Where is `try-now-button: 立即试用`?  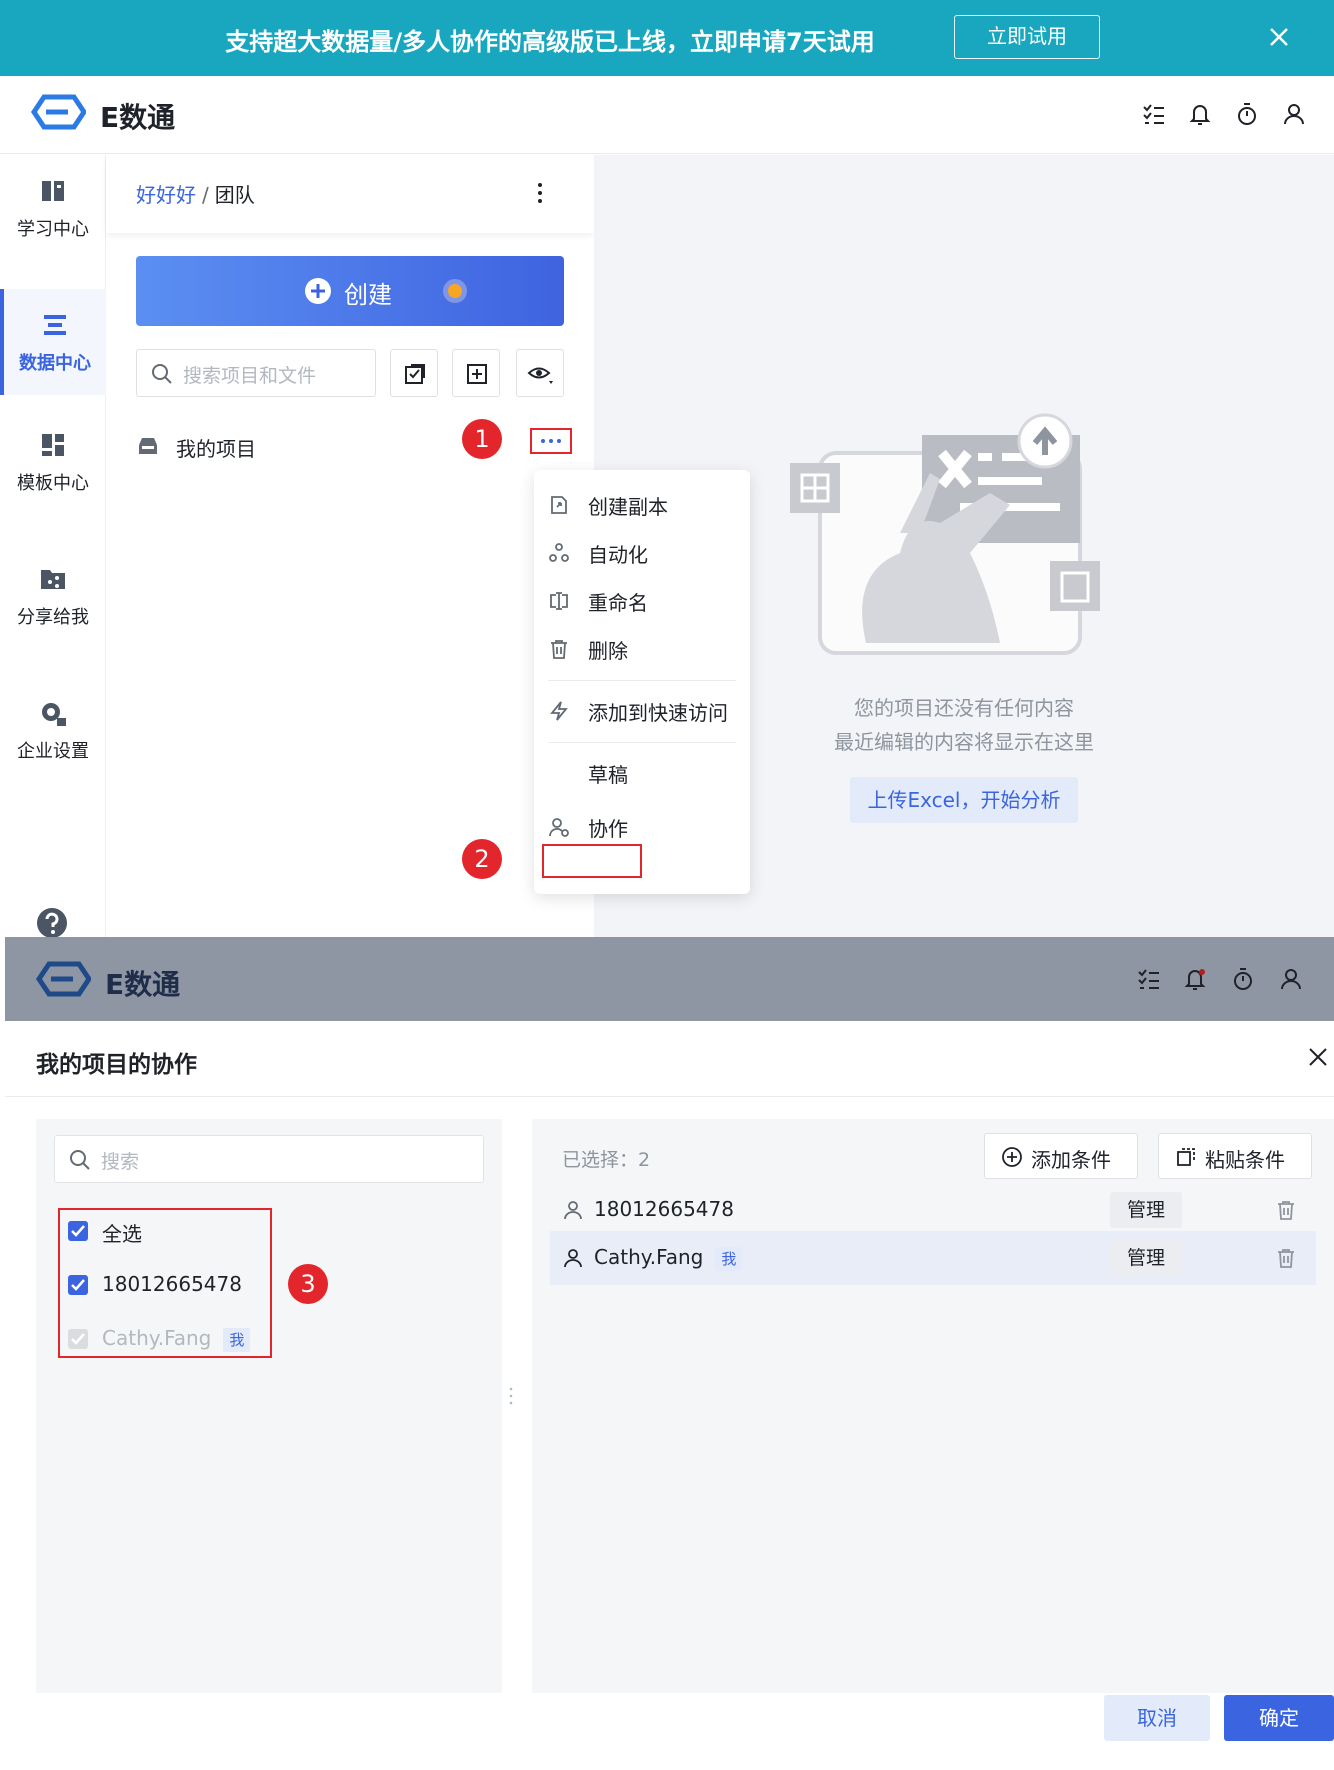 try-now-button: 立即试用 is located at coordinates (1027, 37).